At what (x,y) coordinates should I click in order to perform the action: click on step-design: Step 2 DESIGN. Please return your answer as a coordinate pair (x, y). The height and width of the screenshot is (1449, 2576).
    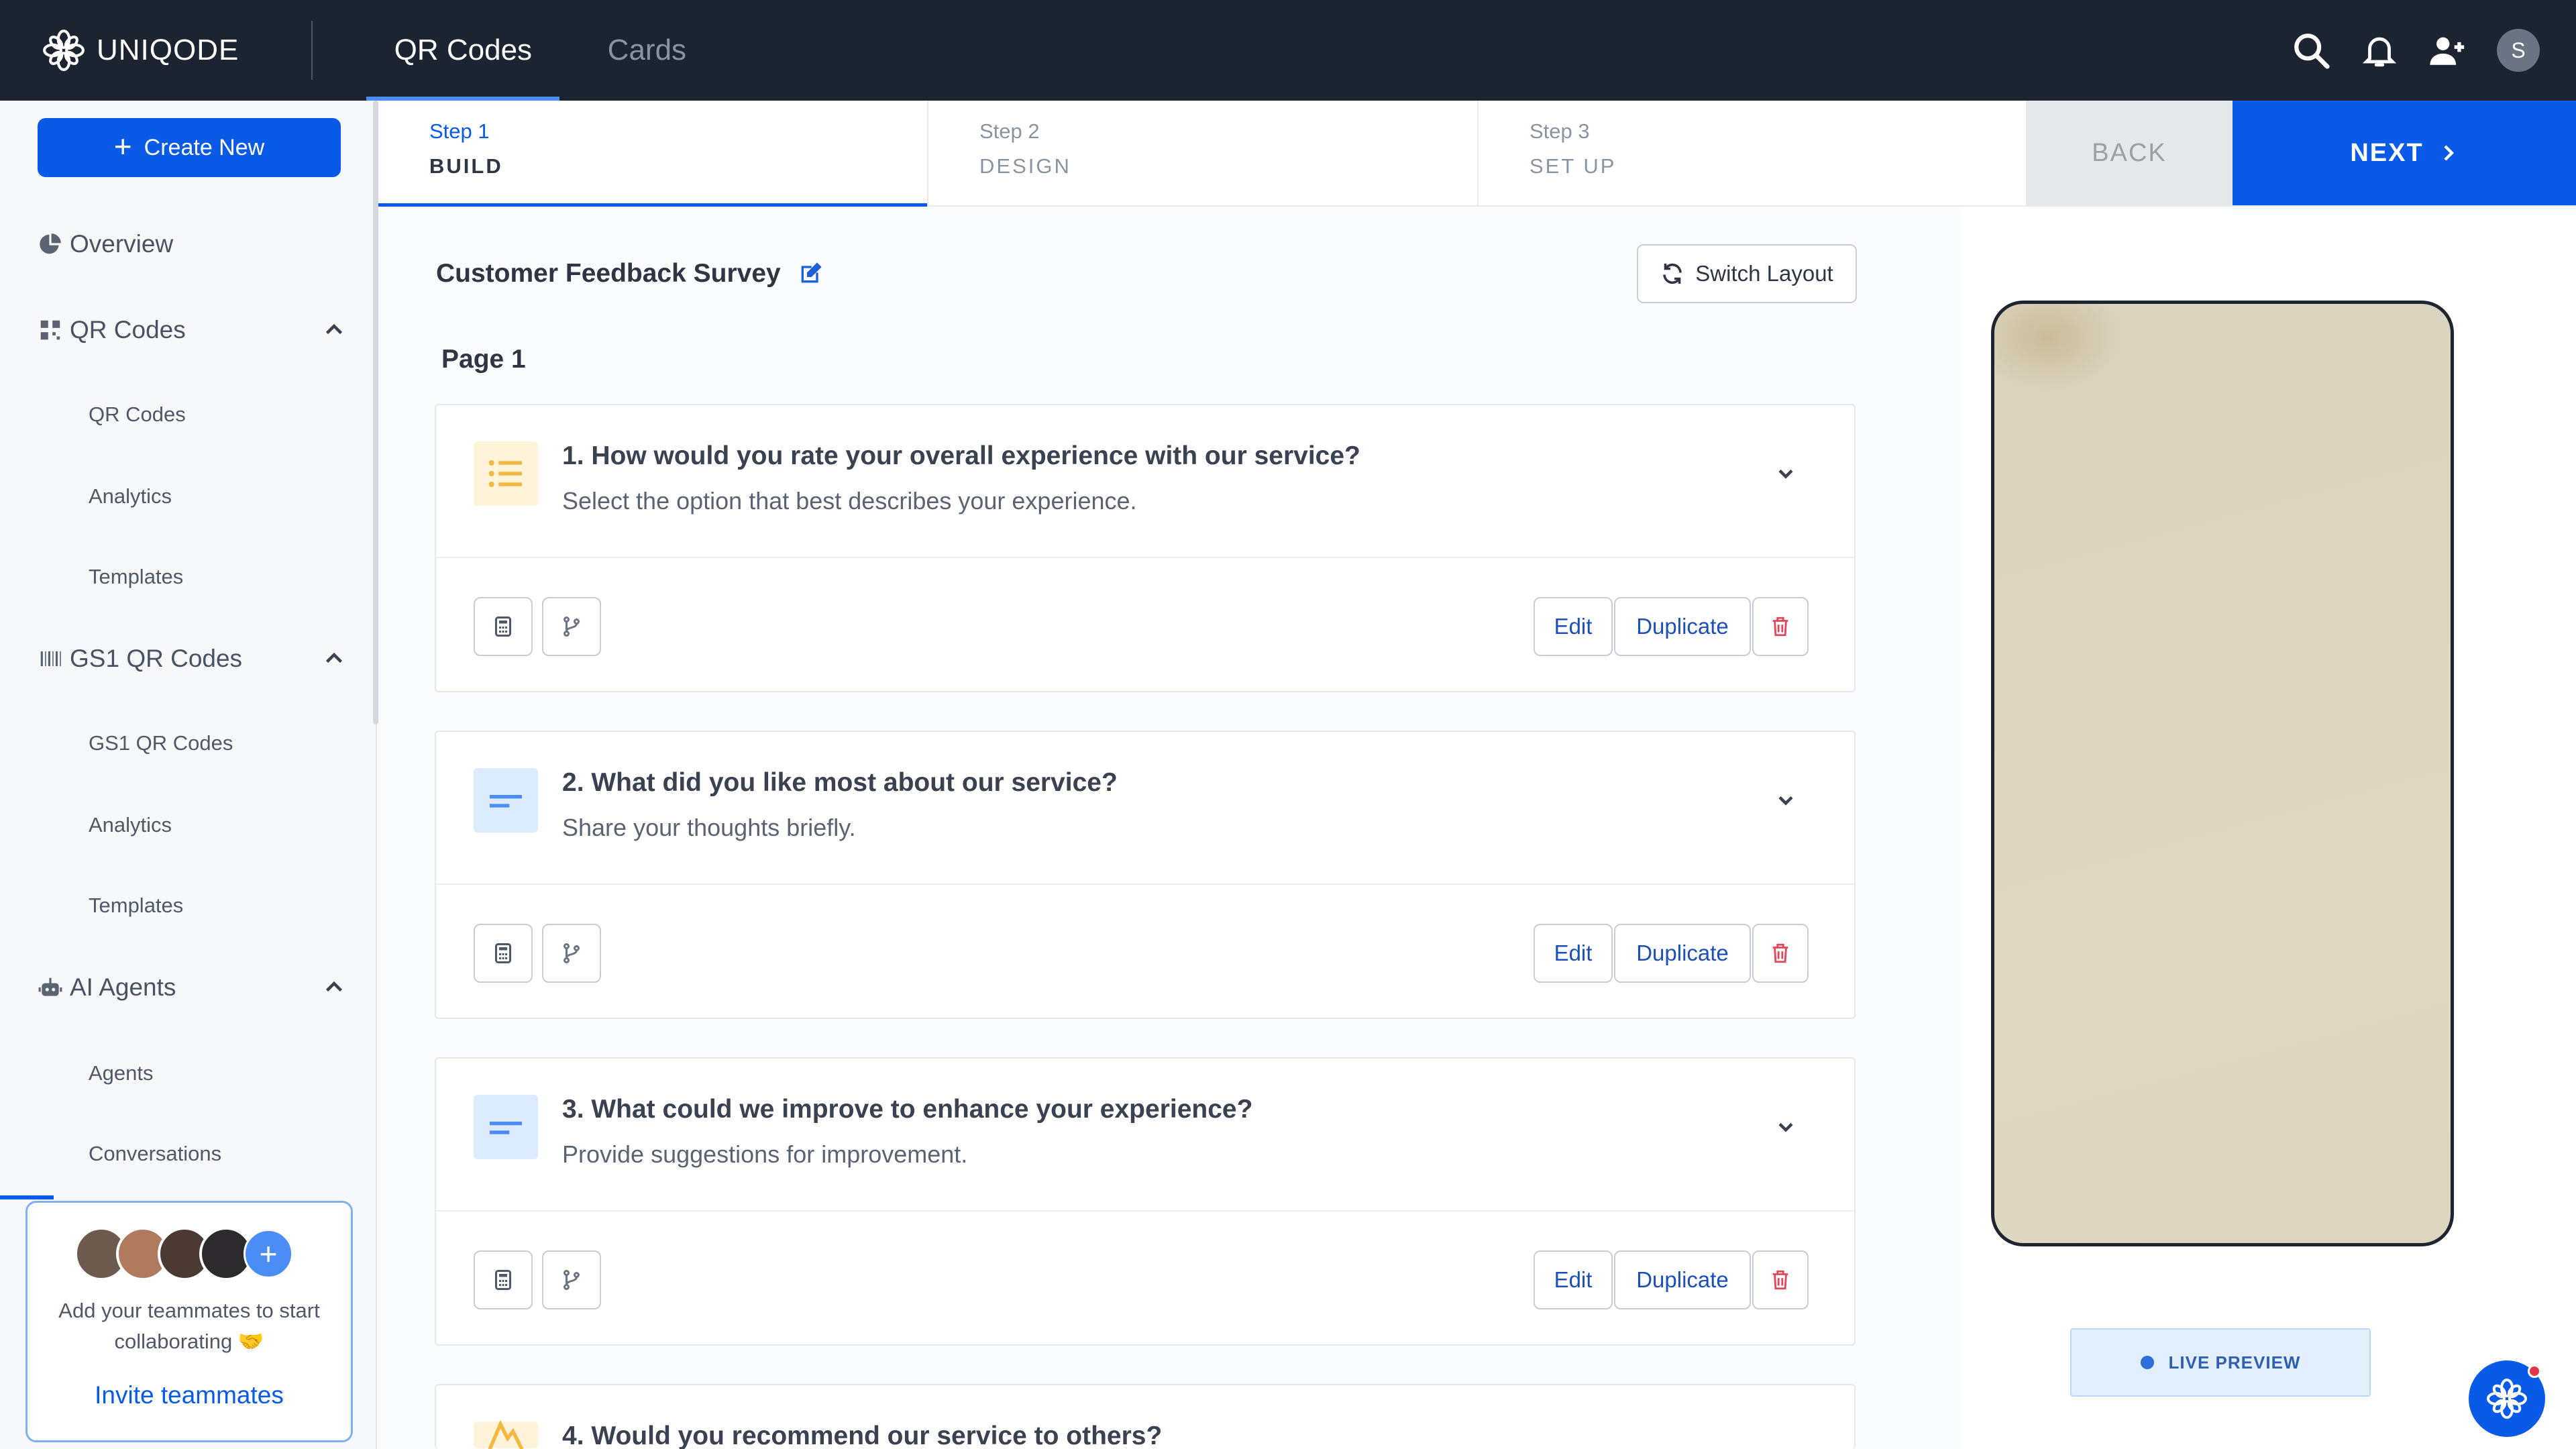
    Looking at the image, I should click on (1202, 153).